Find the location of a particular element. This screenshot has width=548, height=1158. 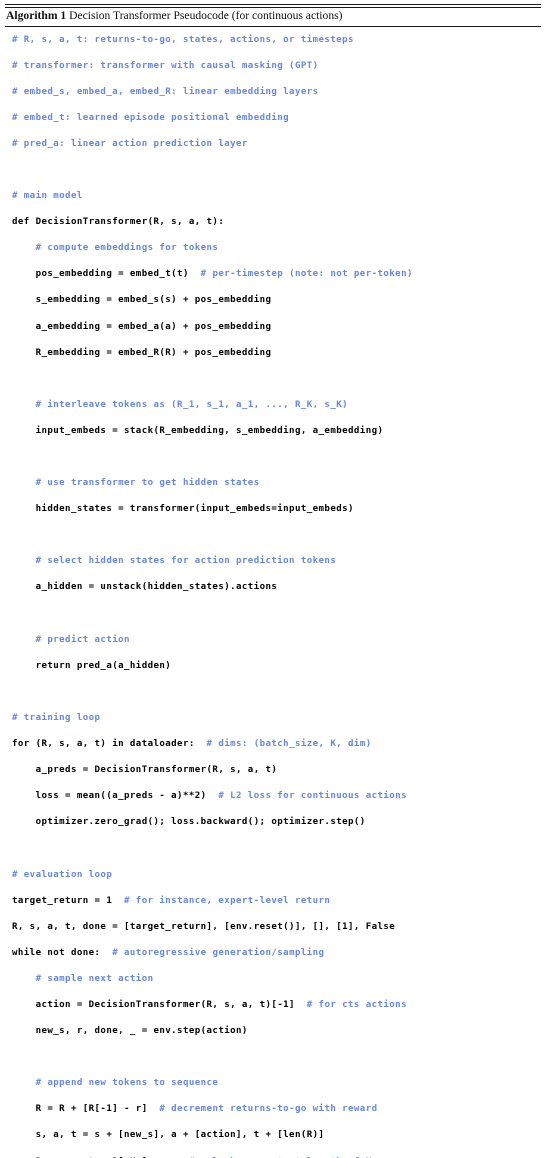

code-comment: # per-timestep (note: not per-token) is located at coordinates (301, 274).